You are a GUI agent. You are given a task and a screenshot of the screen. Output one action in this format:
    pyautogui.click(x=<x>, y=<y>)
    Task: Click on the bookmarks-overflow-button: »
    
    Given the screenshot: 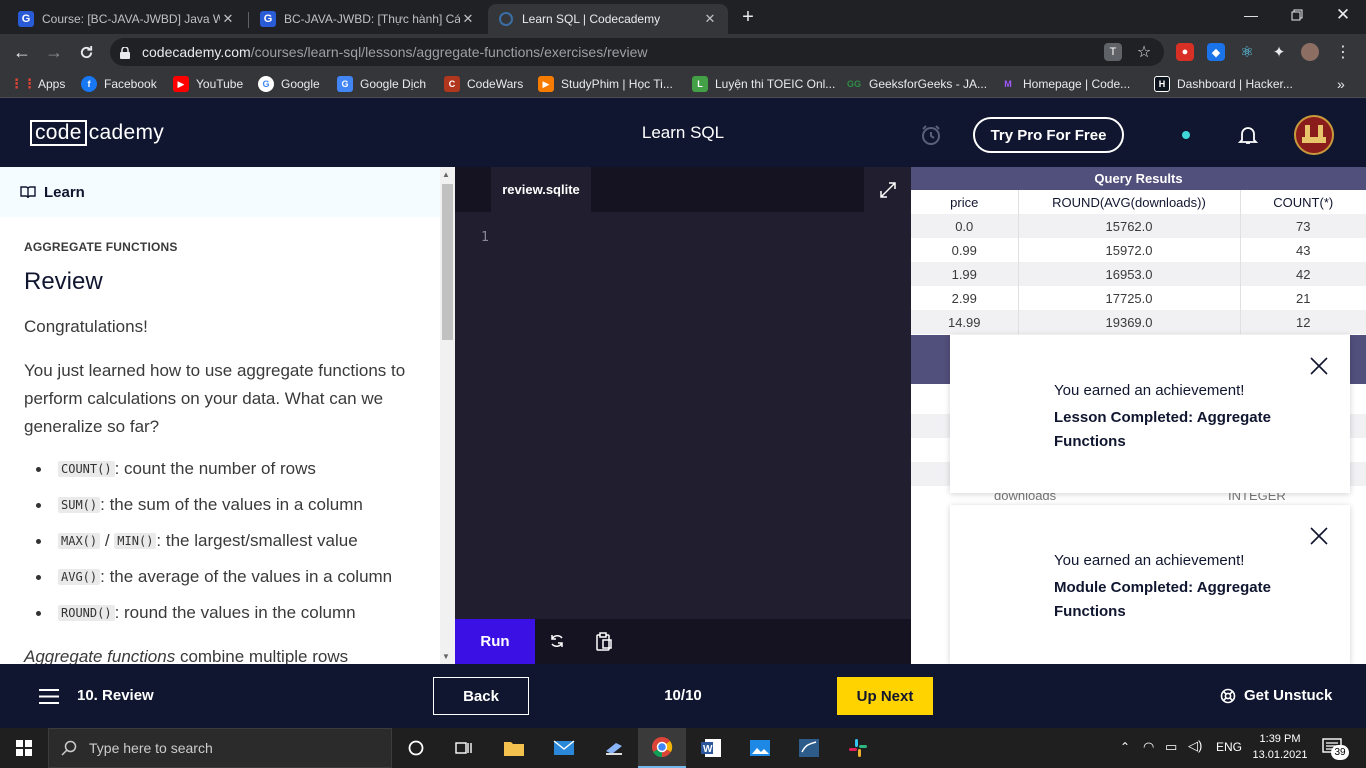 What is the action you would take?
    pyautogui.click(x=1341, y=84)
    